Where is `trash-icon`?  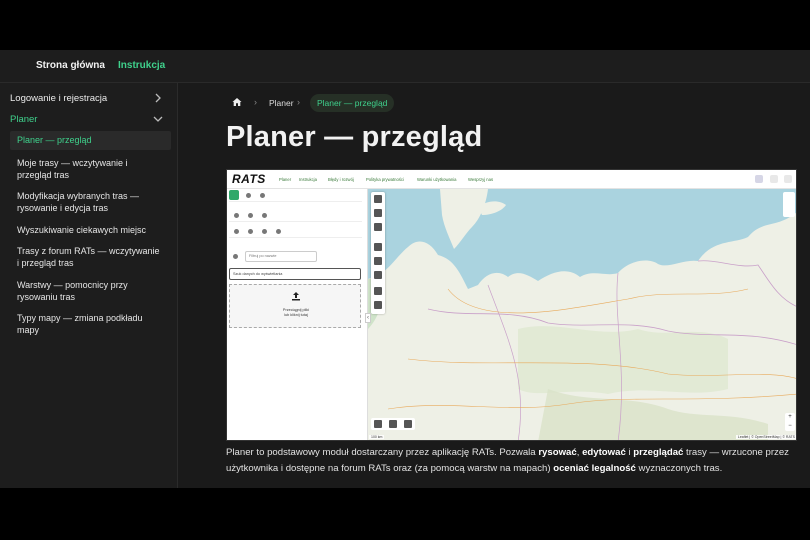 trash-icon is located at coordinates (278, 231).